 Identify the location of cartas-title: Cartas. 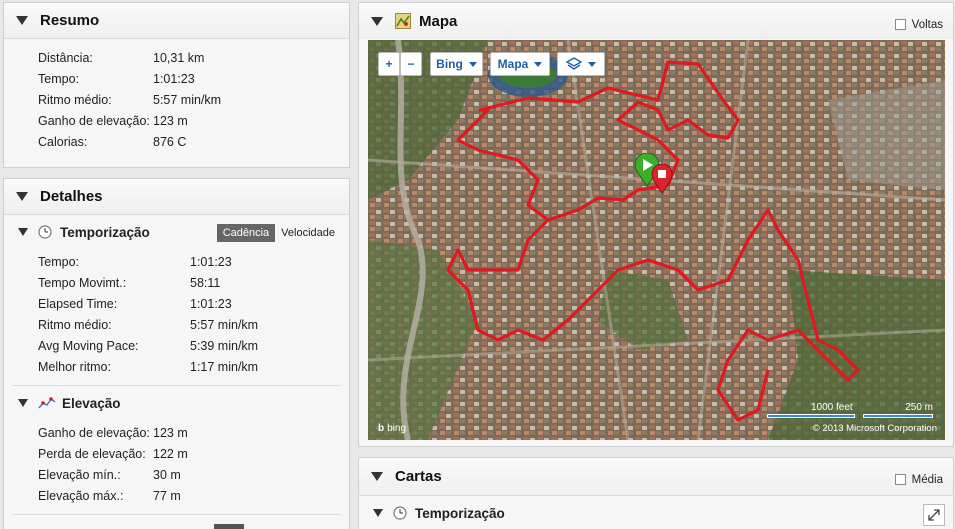
(418, 476).